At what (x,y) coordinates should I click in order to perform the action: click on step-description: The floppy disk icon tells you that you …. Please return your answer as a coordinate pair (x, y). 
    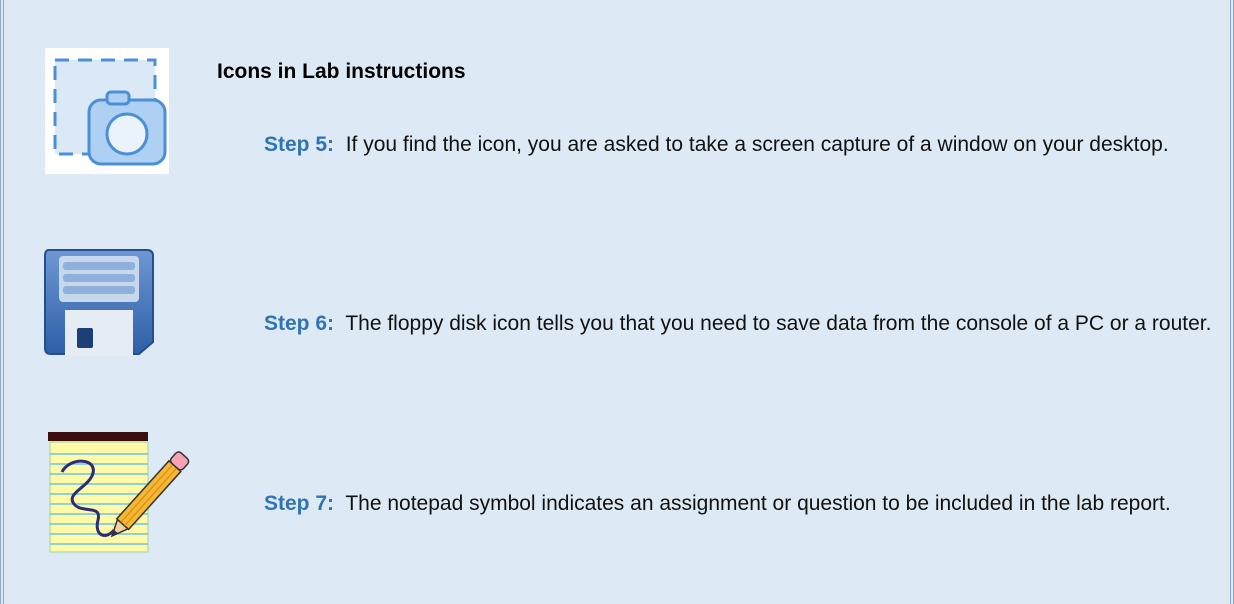
    Looking at the image, I should click on (778, 323).